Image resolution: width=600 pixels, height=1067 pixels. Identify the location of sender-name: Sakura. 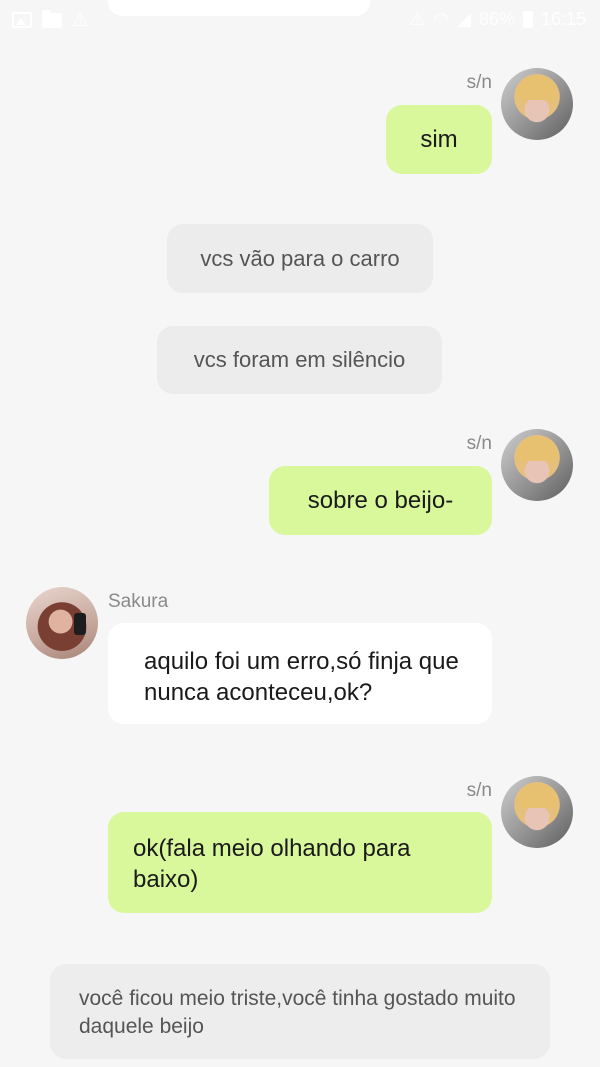
(138, 601).